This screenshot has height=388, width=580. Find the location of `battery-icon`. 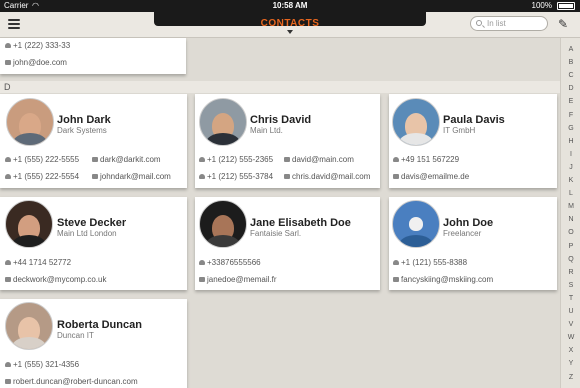

battery-icon is located at coordinates (566, 6).